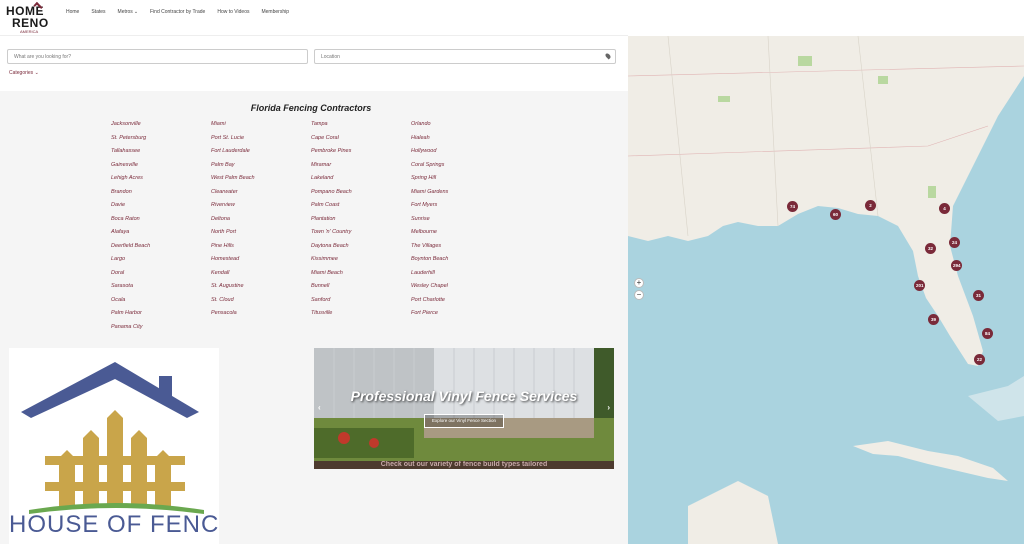 The image size is (1024, 544). I want to click on city-link: Lehigh Acres, so click(161, 182).